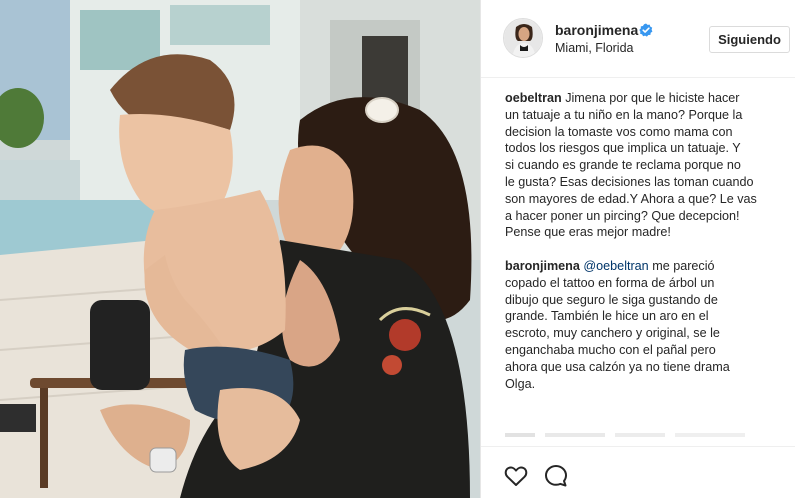  What do you see at coordinates (611, 299) in the screenshot?
I see `comment-text: dibujo que seguro le siga gustando de` at bounding box center [611, 299].